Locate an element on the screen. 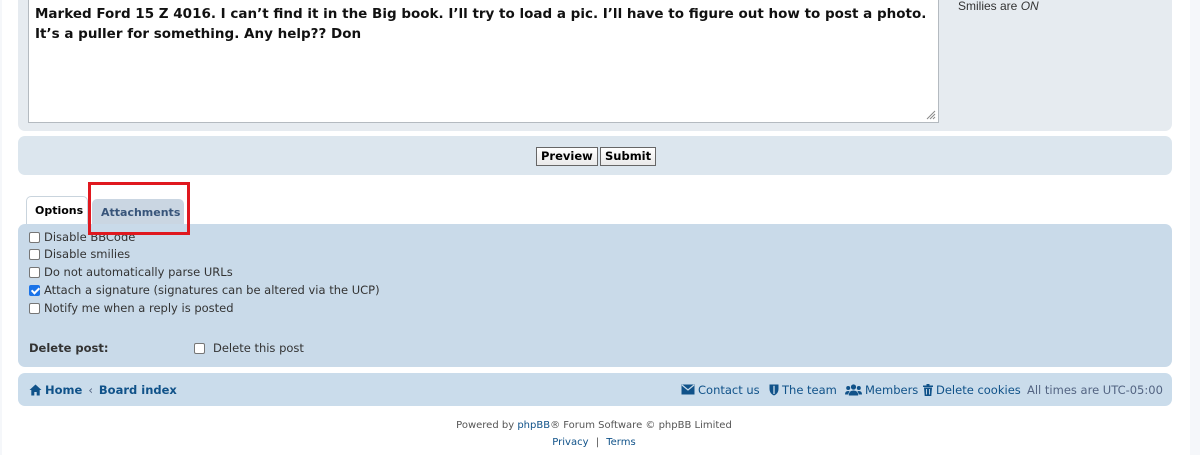 The image size is (1200, 455). preview-button: Preview is located at coordinates (567, 156).